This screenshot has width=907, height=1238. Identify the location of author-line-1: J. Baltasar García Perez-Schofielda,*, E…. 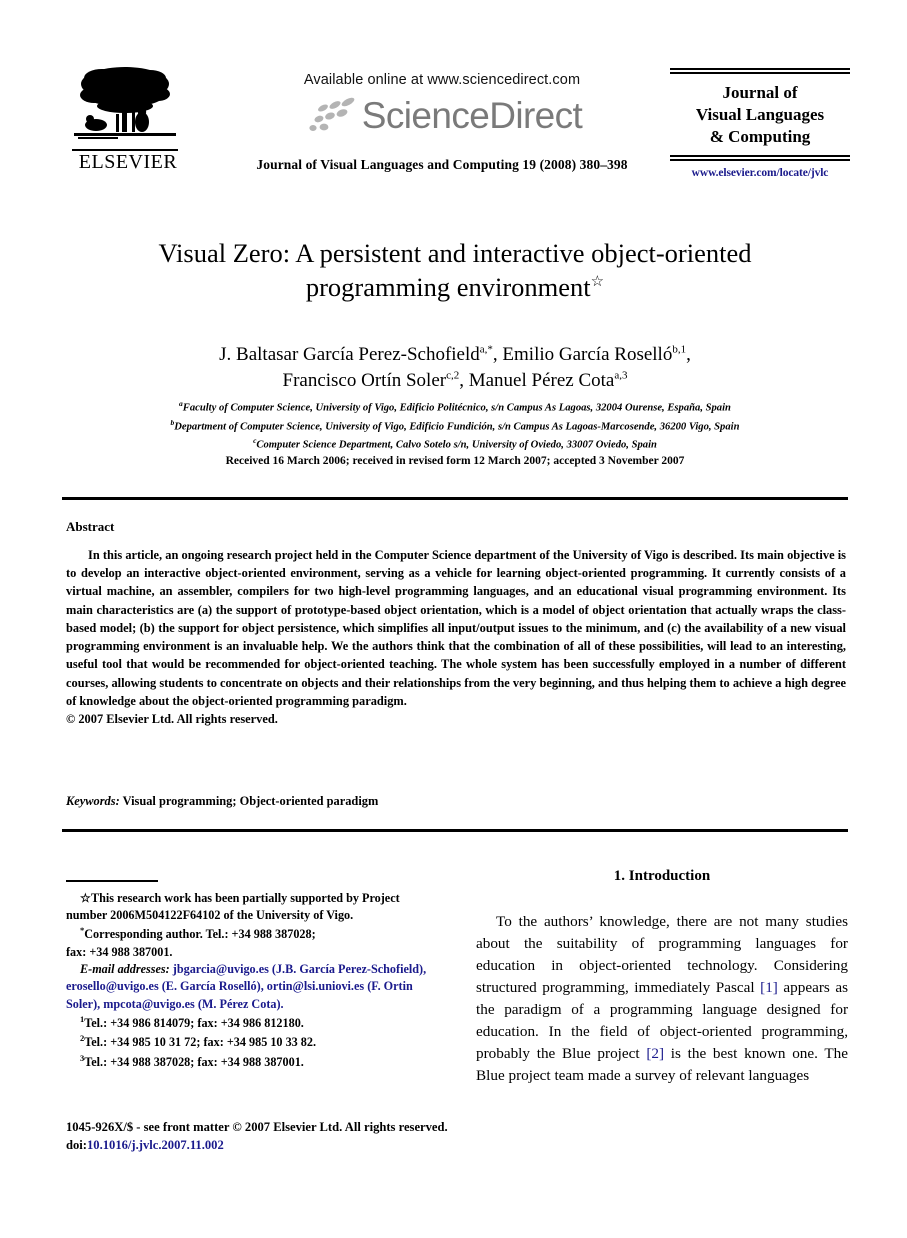
(455, 355).